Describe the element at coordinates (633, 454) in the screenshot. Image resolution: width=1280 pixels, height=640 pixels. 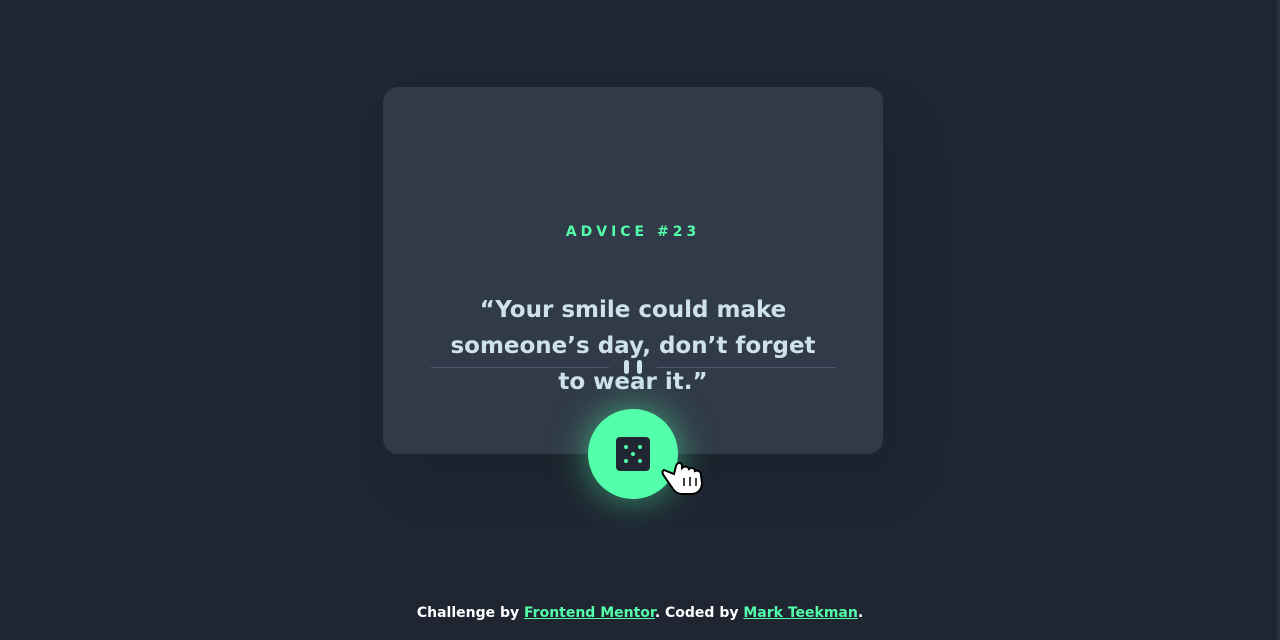
I see `dice-icon` at that location.